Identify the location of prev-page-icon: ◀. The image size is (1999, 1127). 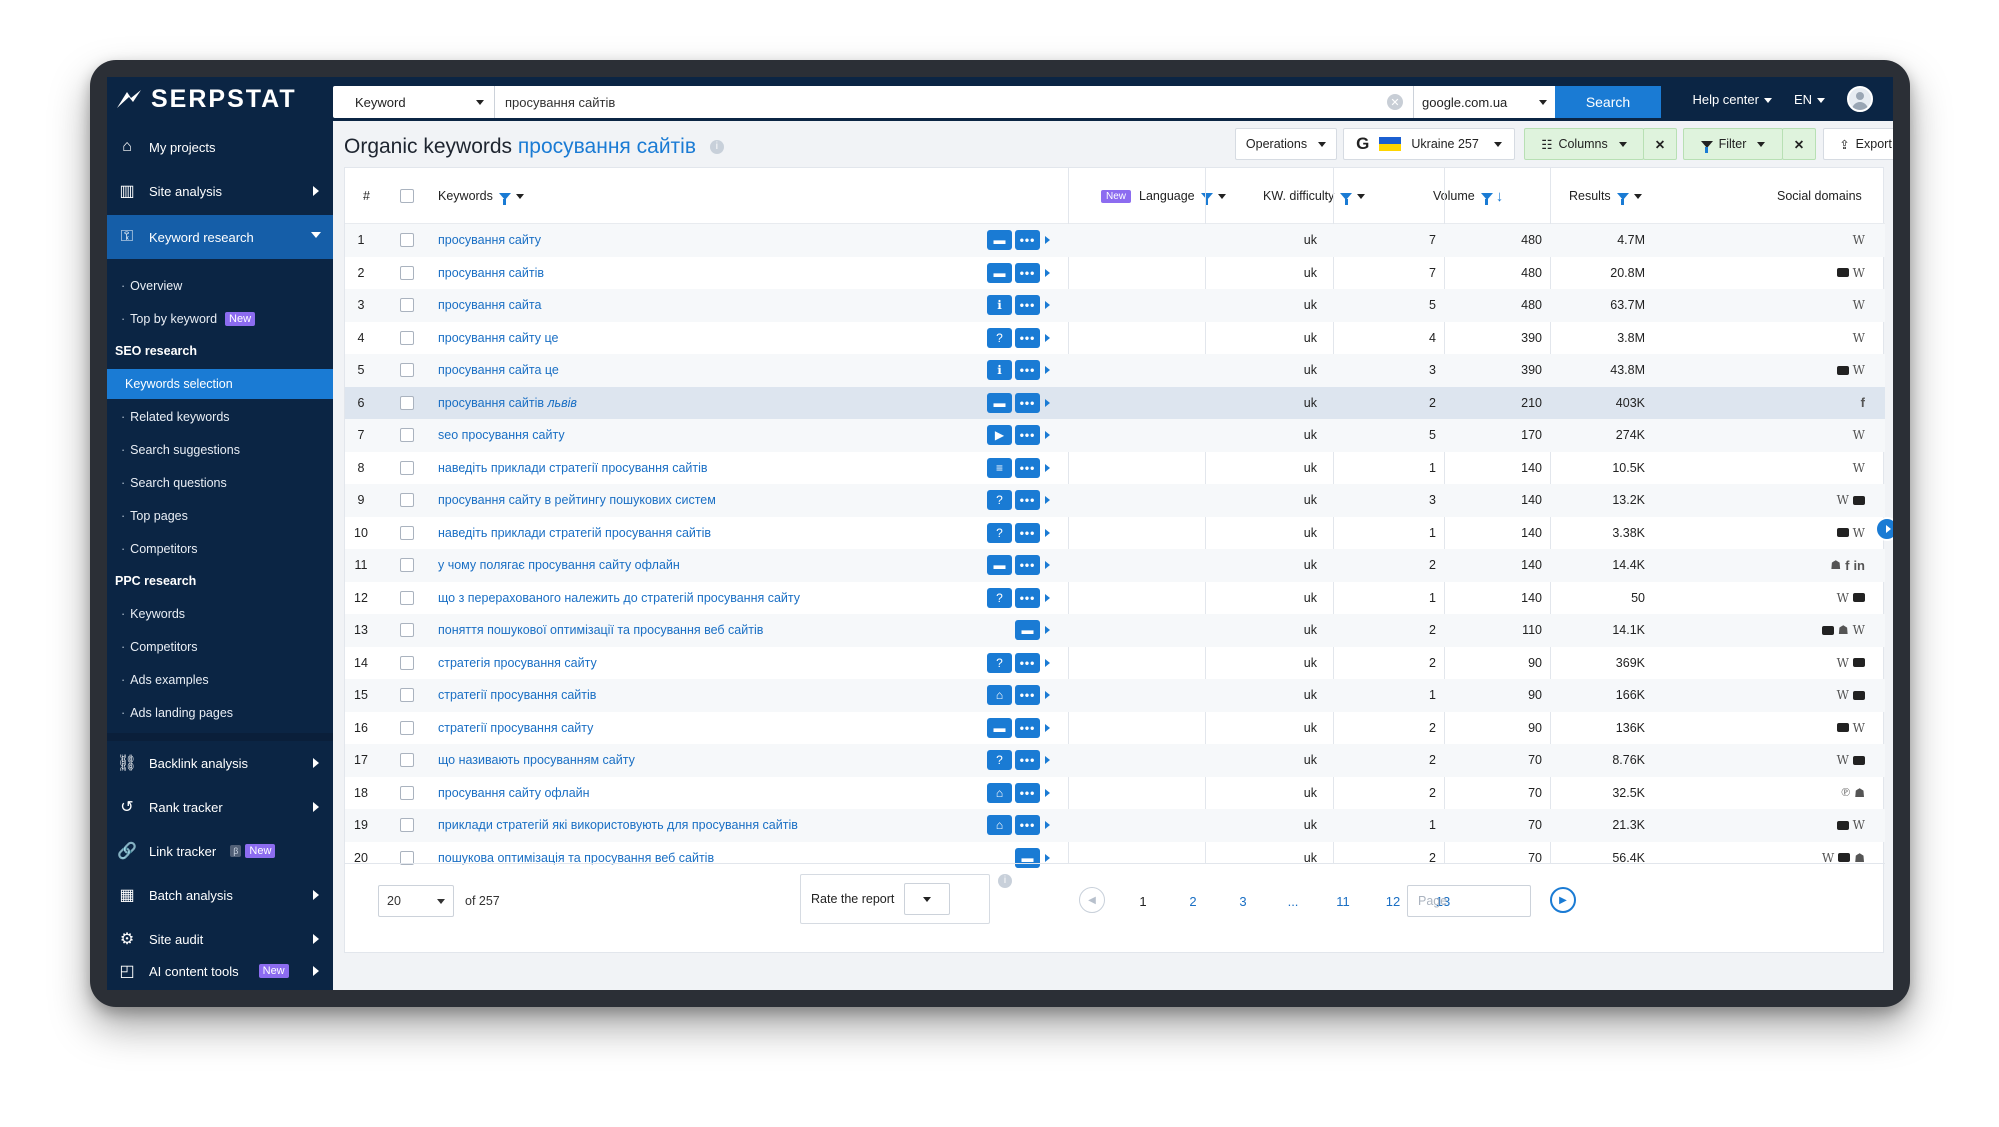
(1092, 900).